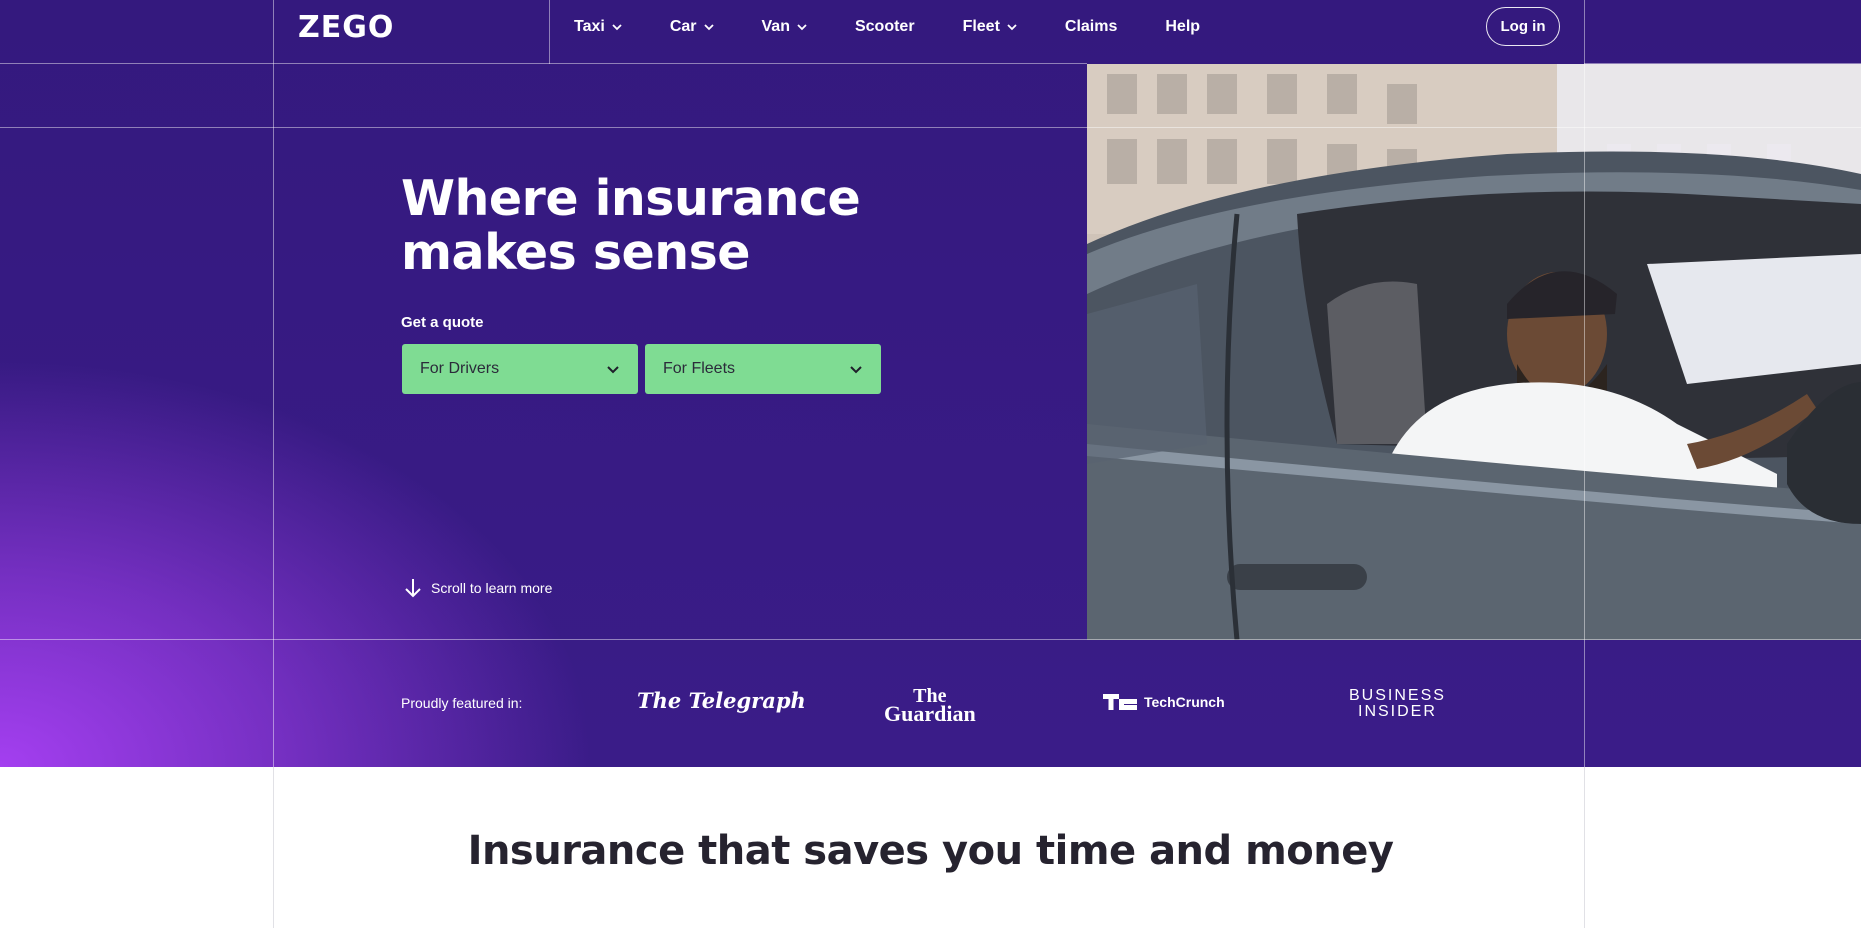 The height and width of the screenshot is (928, 1861). I want to click on hero-title: Where insurance makes sense, so click(681, 226).